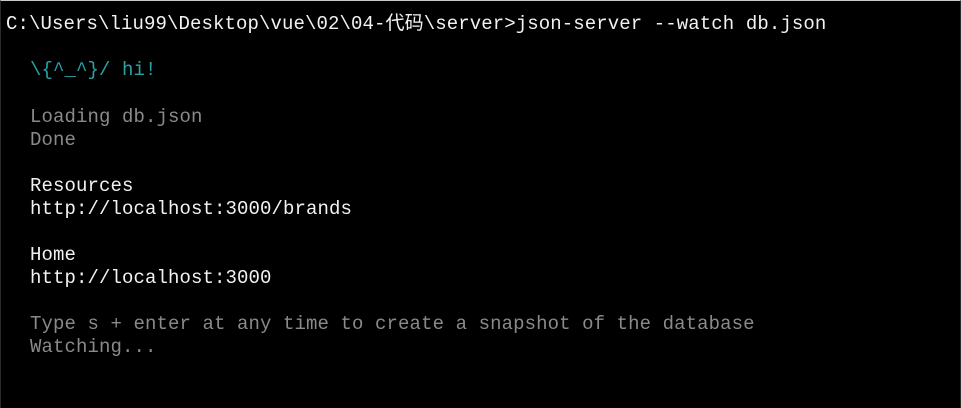 Image resolution: width=961 pixels, height=408 pixels. I want to click on home-heading: Home, so click(53, 255).